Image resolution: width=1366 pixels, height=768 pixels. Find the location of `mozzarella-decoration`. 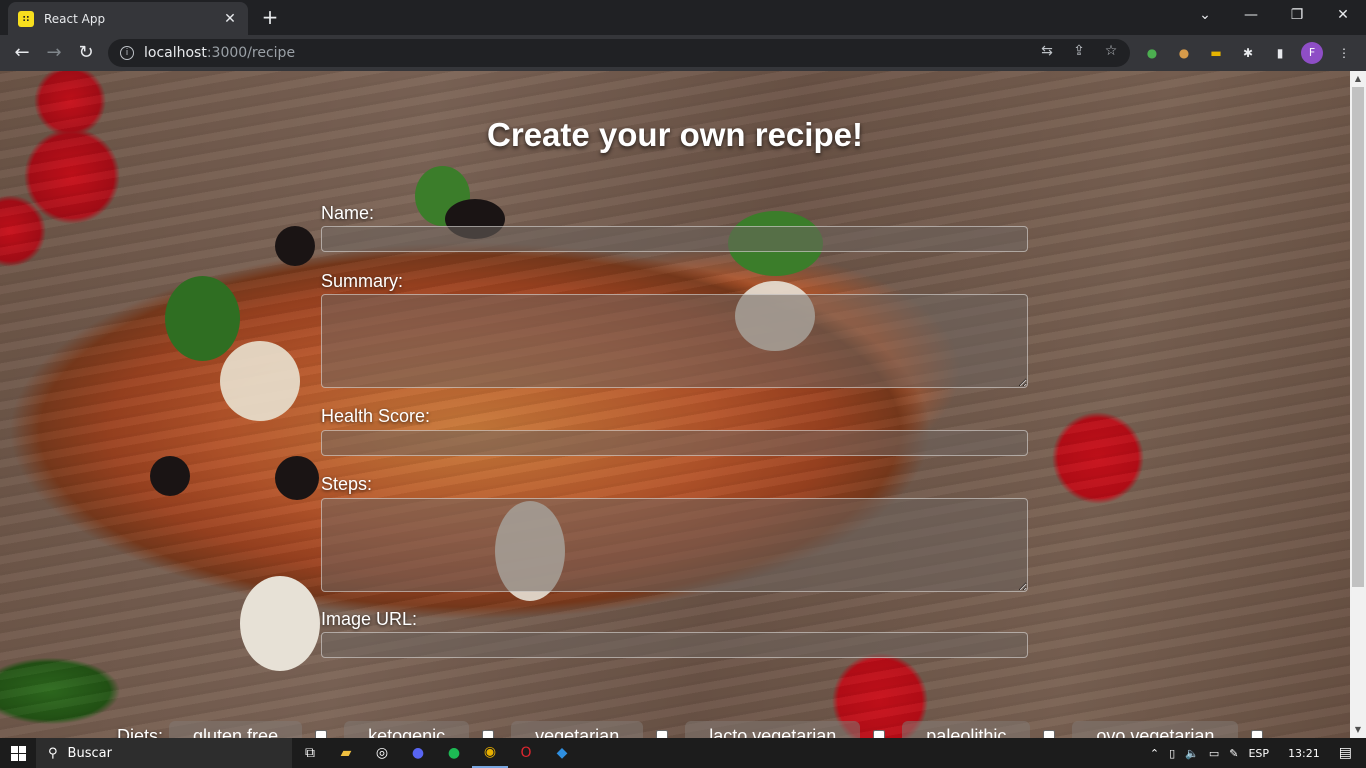

mozzarella-decoration is located at coordinates (260, 381).